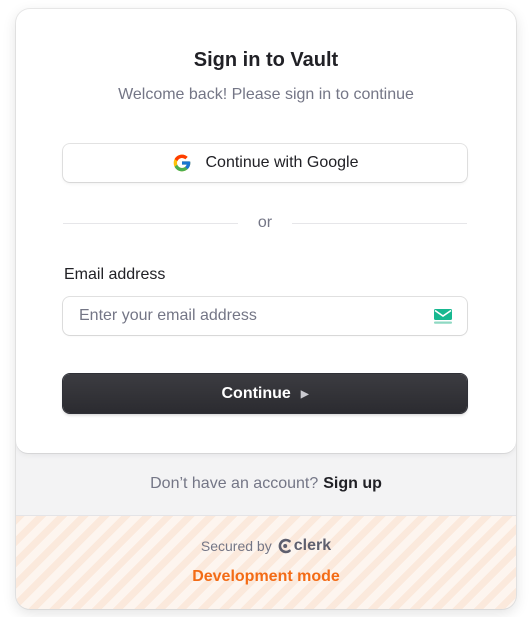 The width and height of the screenshot is (531, 617). Describe the element at coordinates (282, 162) in the screenshot. I see `google-sign-in-label: Continue with Google` at that location.